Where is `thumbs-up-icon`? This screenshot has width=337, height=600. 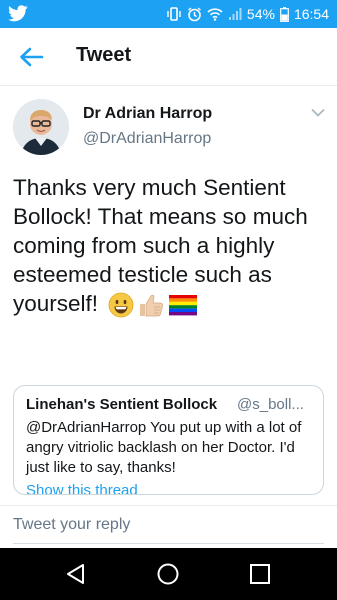 thumbs-up-icon is located at coordinates (152, 305).